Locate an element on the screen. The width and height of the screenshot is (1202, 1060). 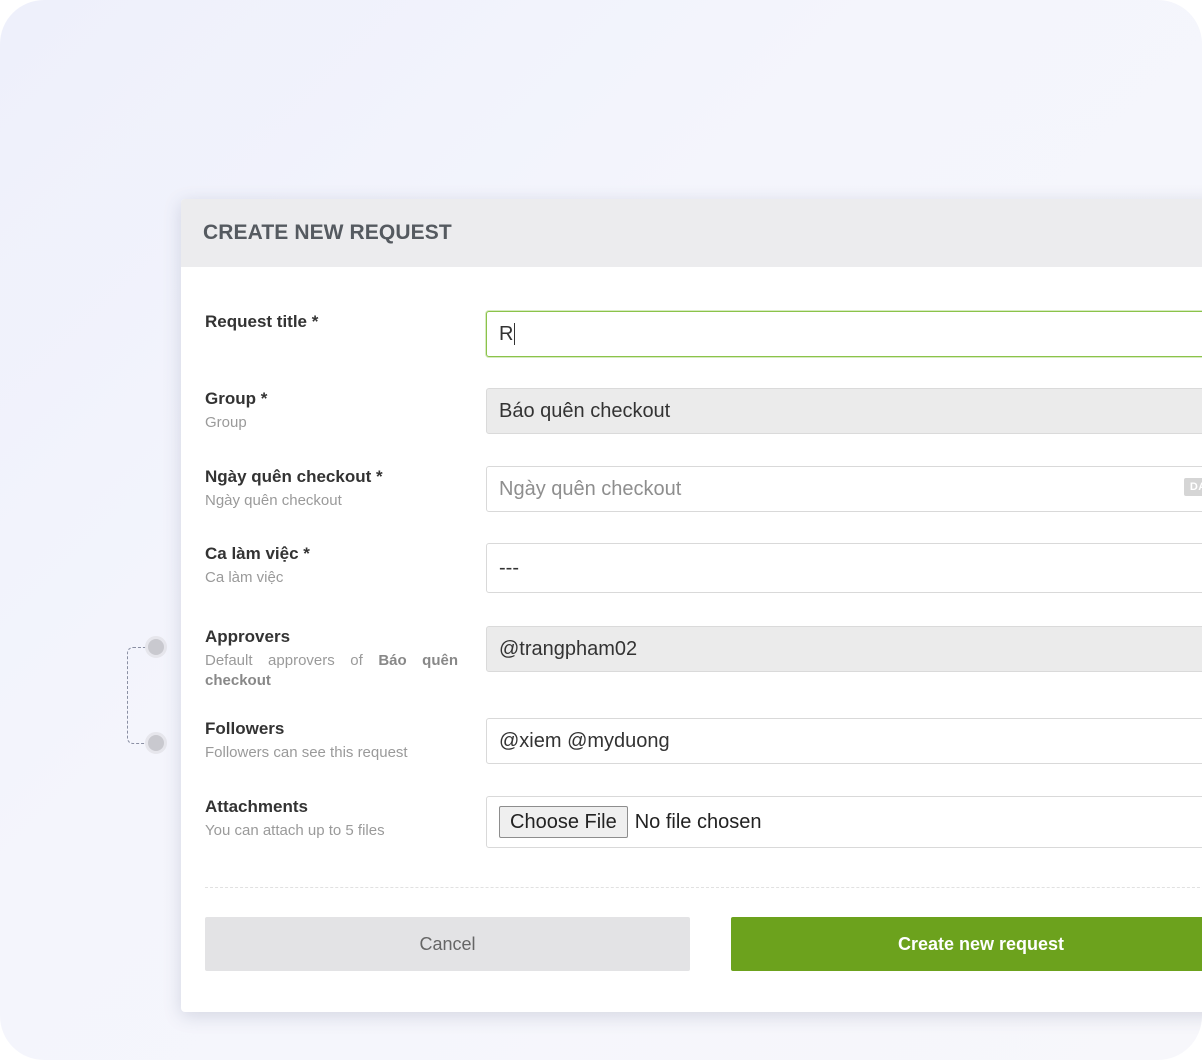
followers-label: Followers is located at coordinates (245, 728).